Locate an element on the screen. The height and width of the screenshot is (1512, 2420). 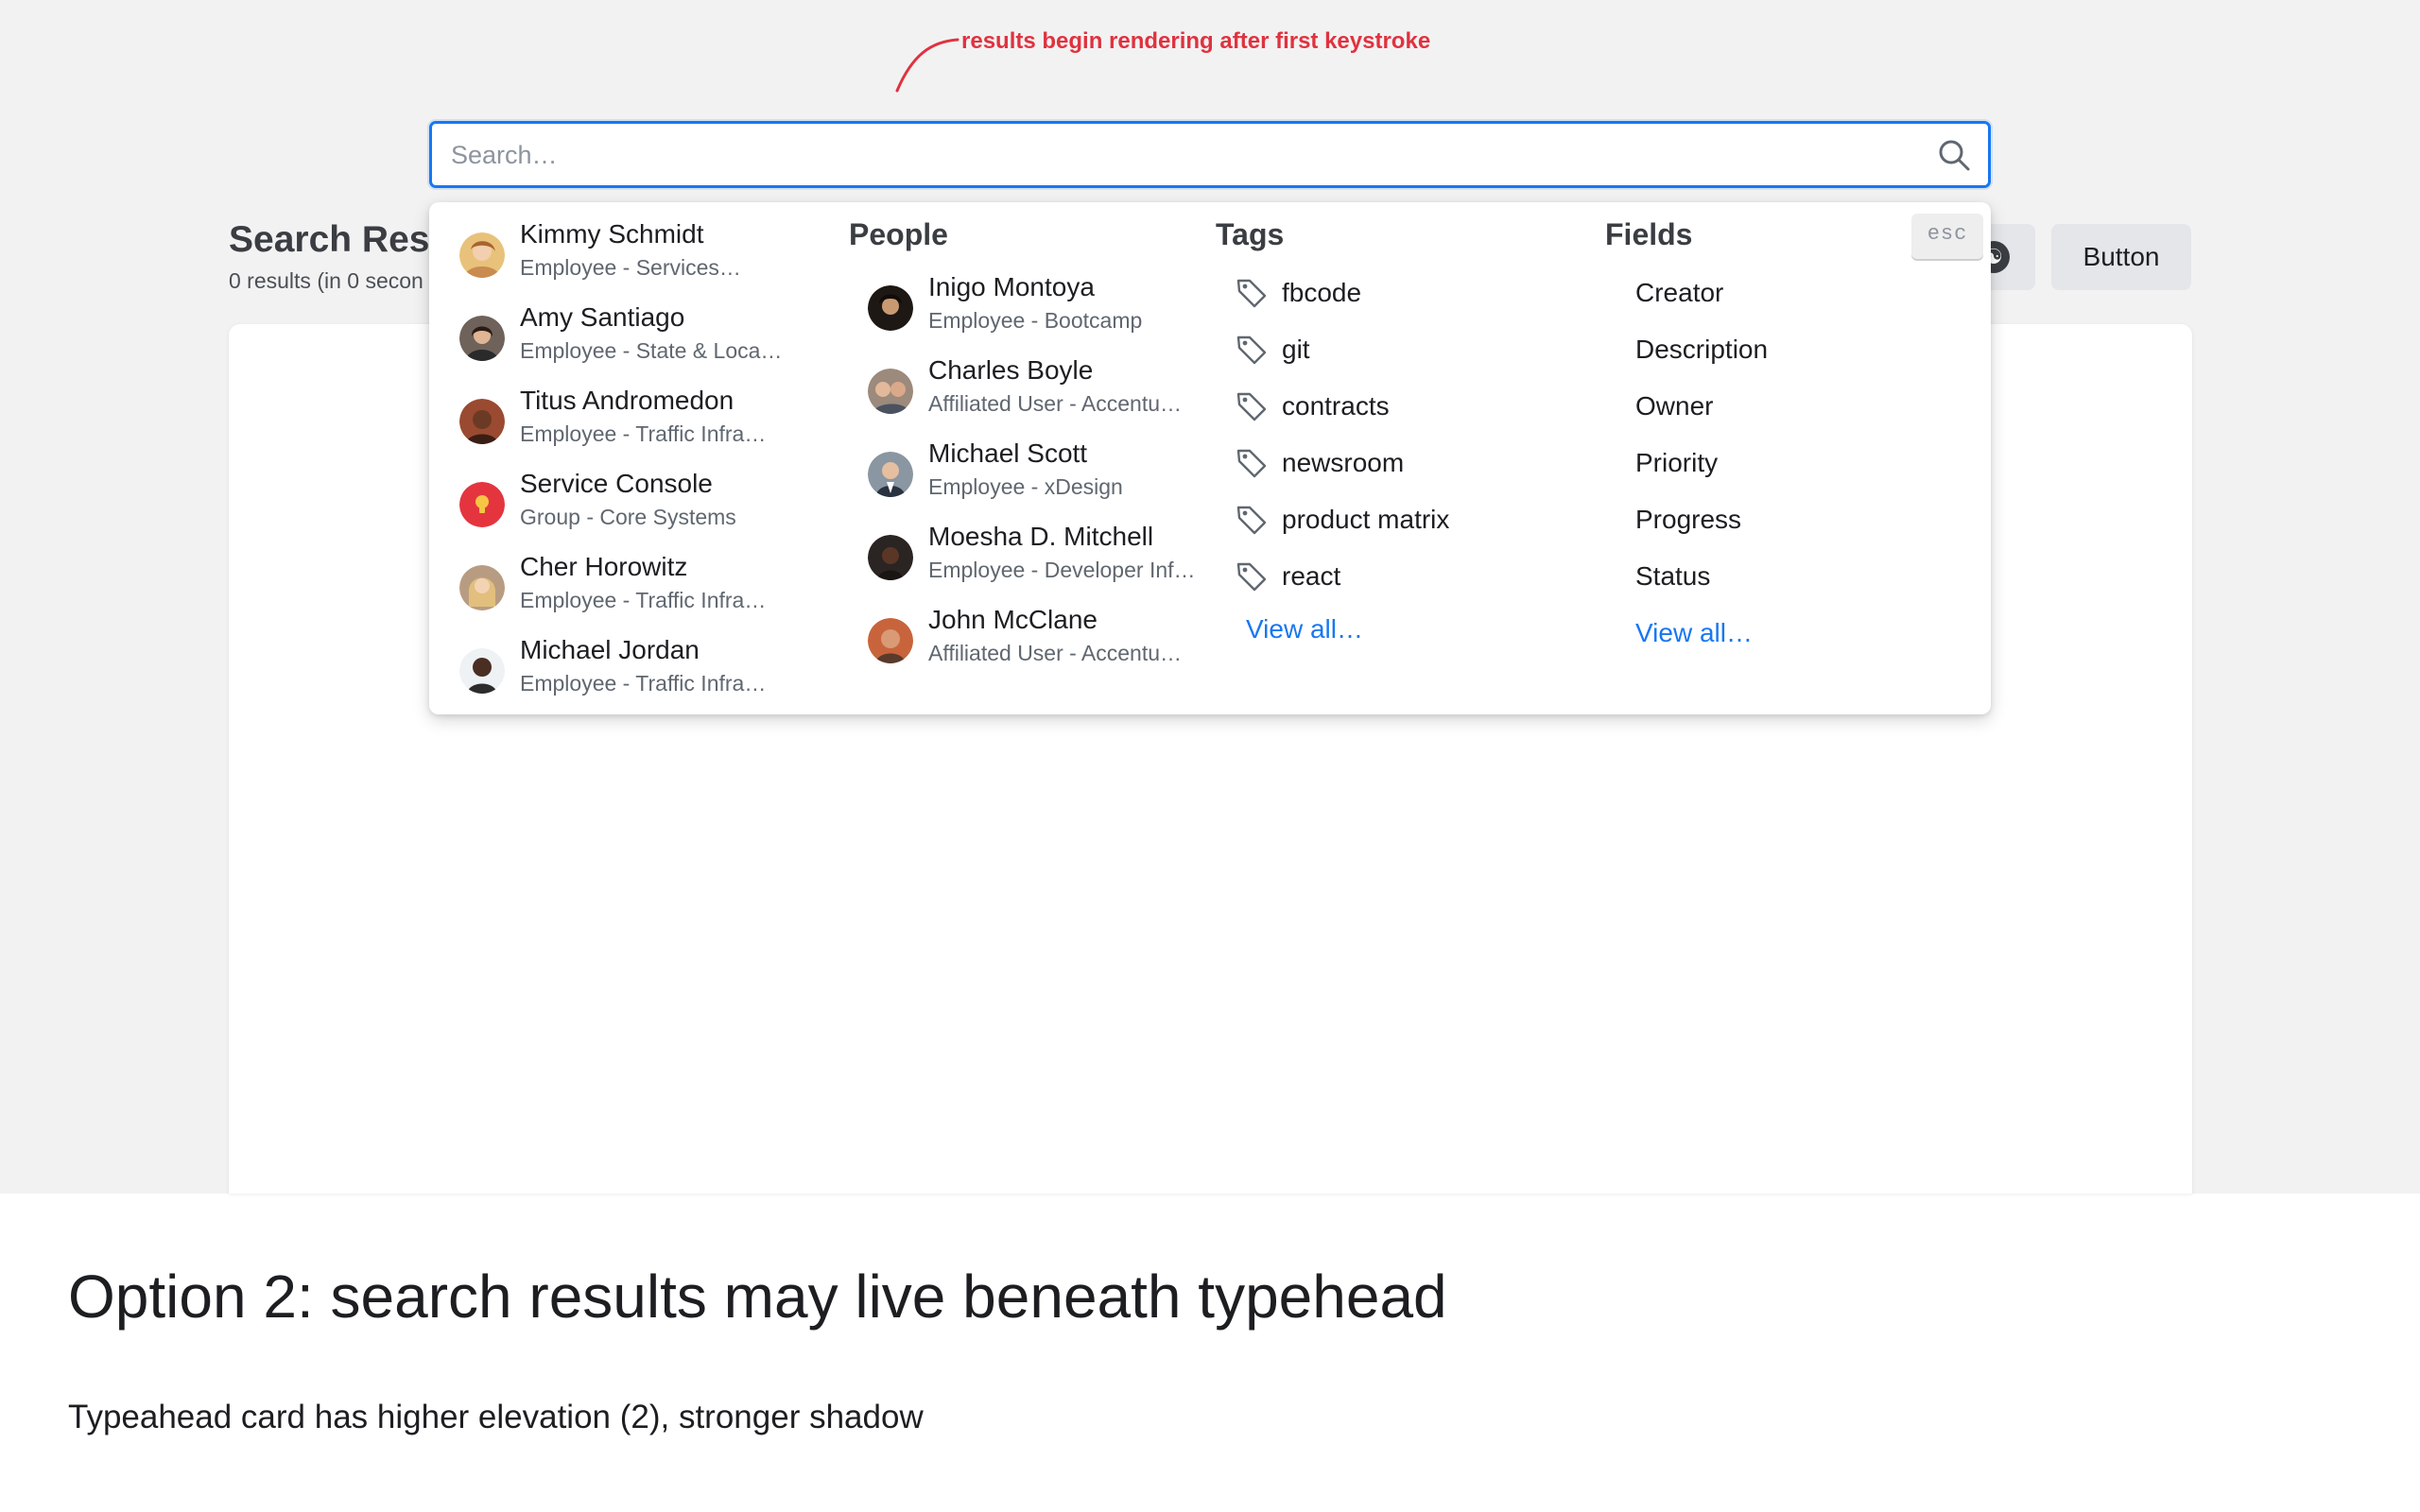
tag-item: newsroom is located at coordinates (1414, 465).